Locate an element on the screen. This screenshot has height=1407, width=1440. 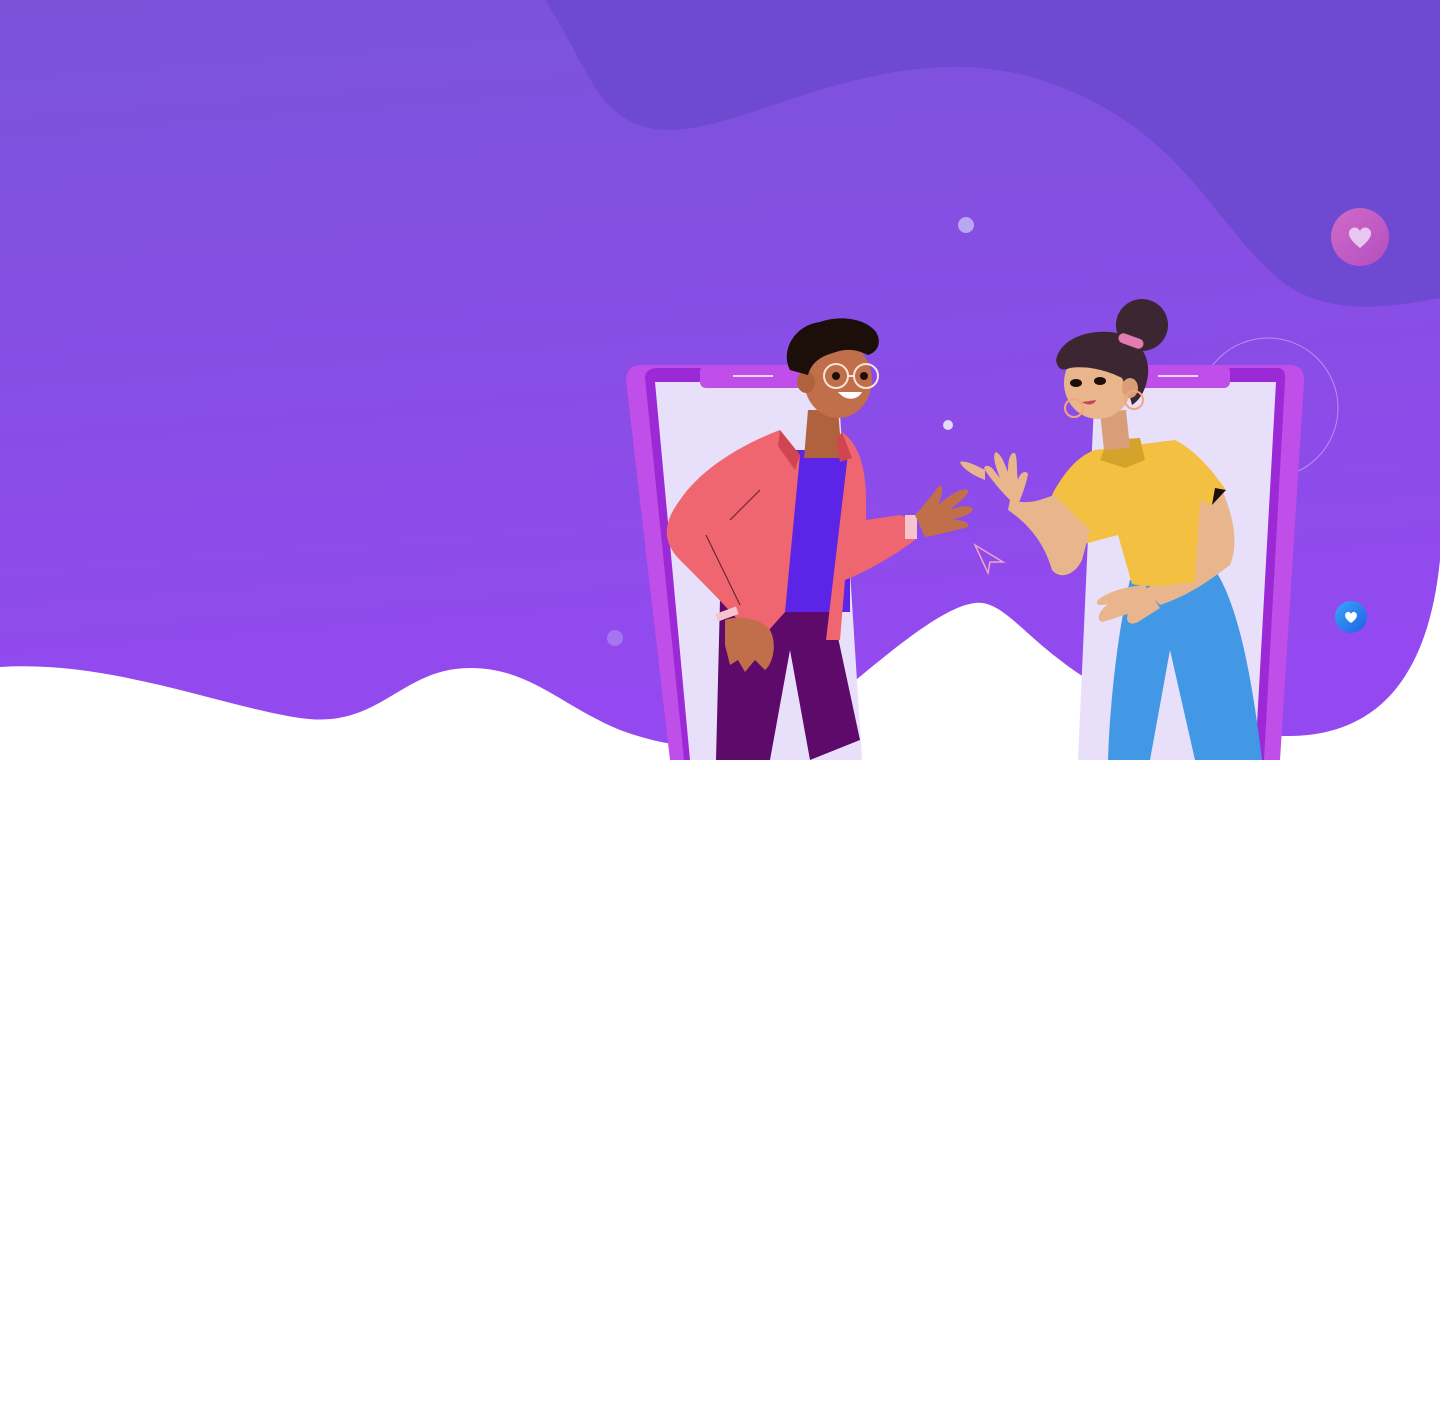
heart-badge-bottom is located at coordinates (1351, 617).